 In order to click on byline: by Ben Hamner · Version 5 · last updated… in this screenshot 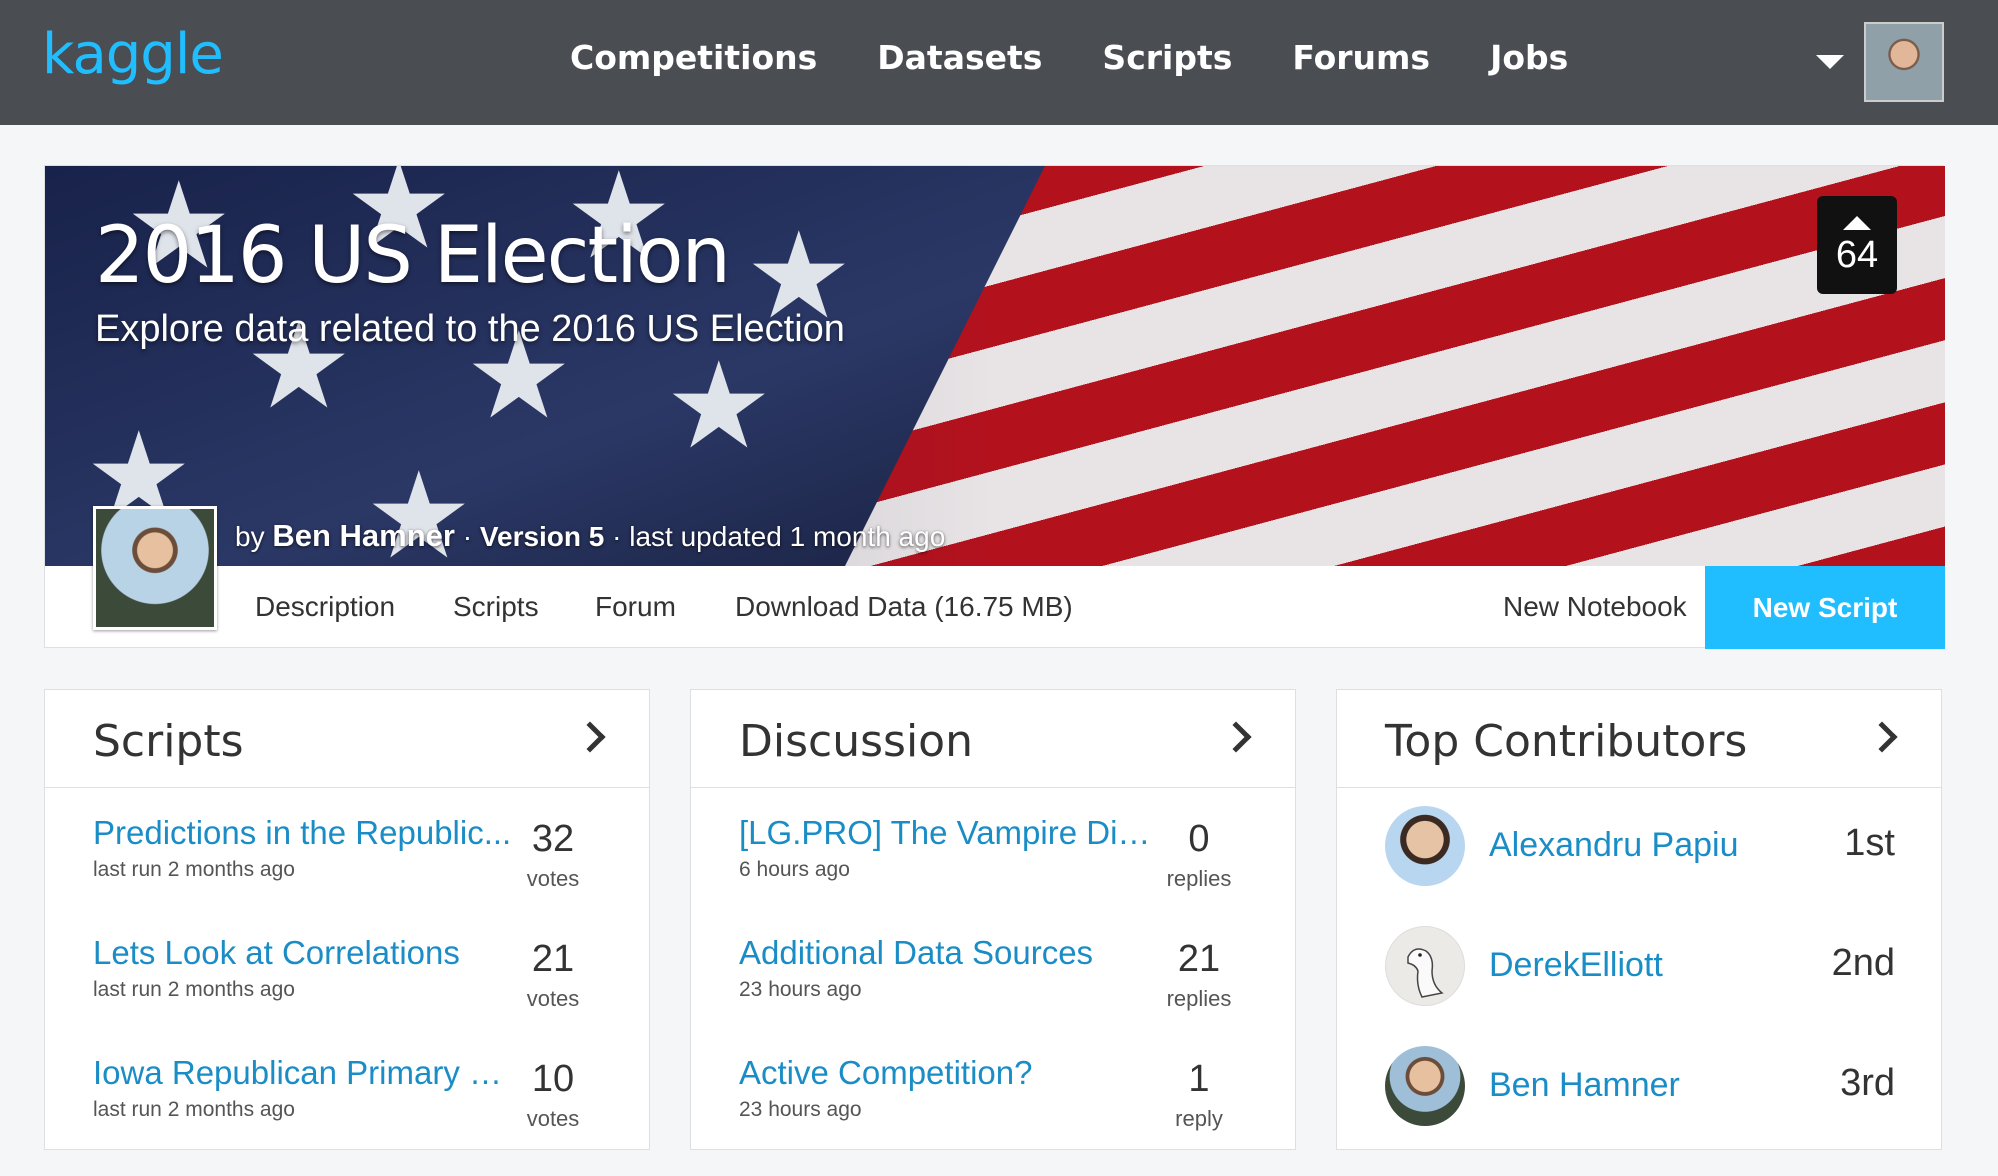, I will do `click(590, 536)`.